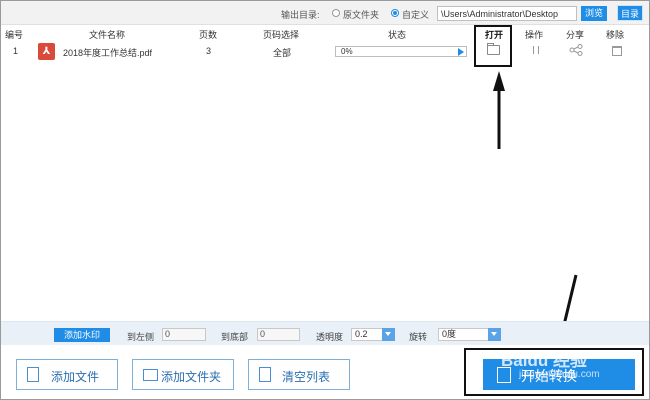  Describe the element at coordinates (306, 377) in the screenshot. I see `clear-list-label: 清空列表` at that location.